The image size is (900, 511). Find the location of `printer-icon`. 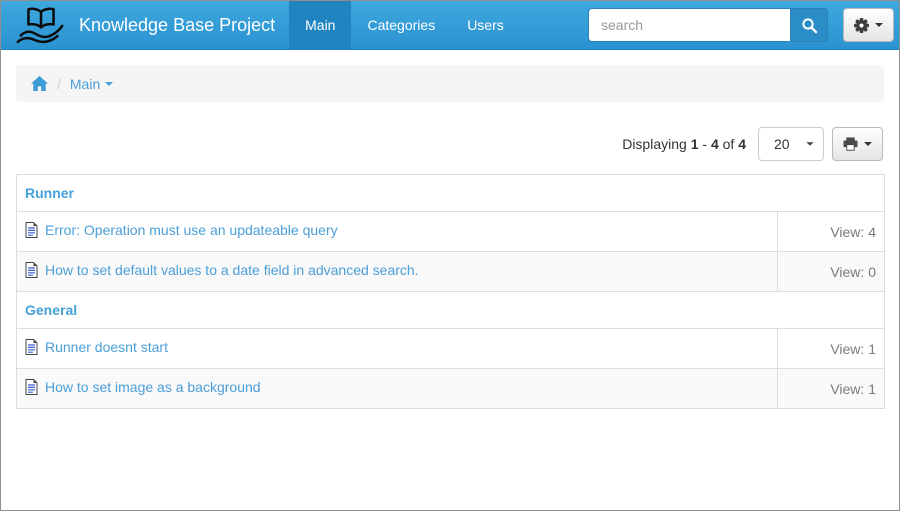

printer-icon is located at coordinates (850, 144).